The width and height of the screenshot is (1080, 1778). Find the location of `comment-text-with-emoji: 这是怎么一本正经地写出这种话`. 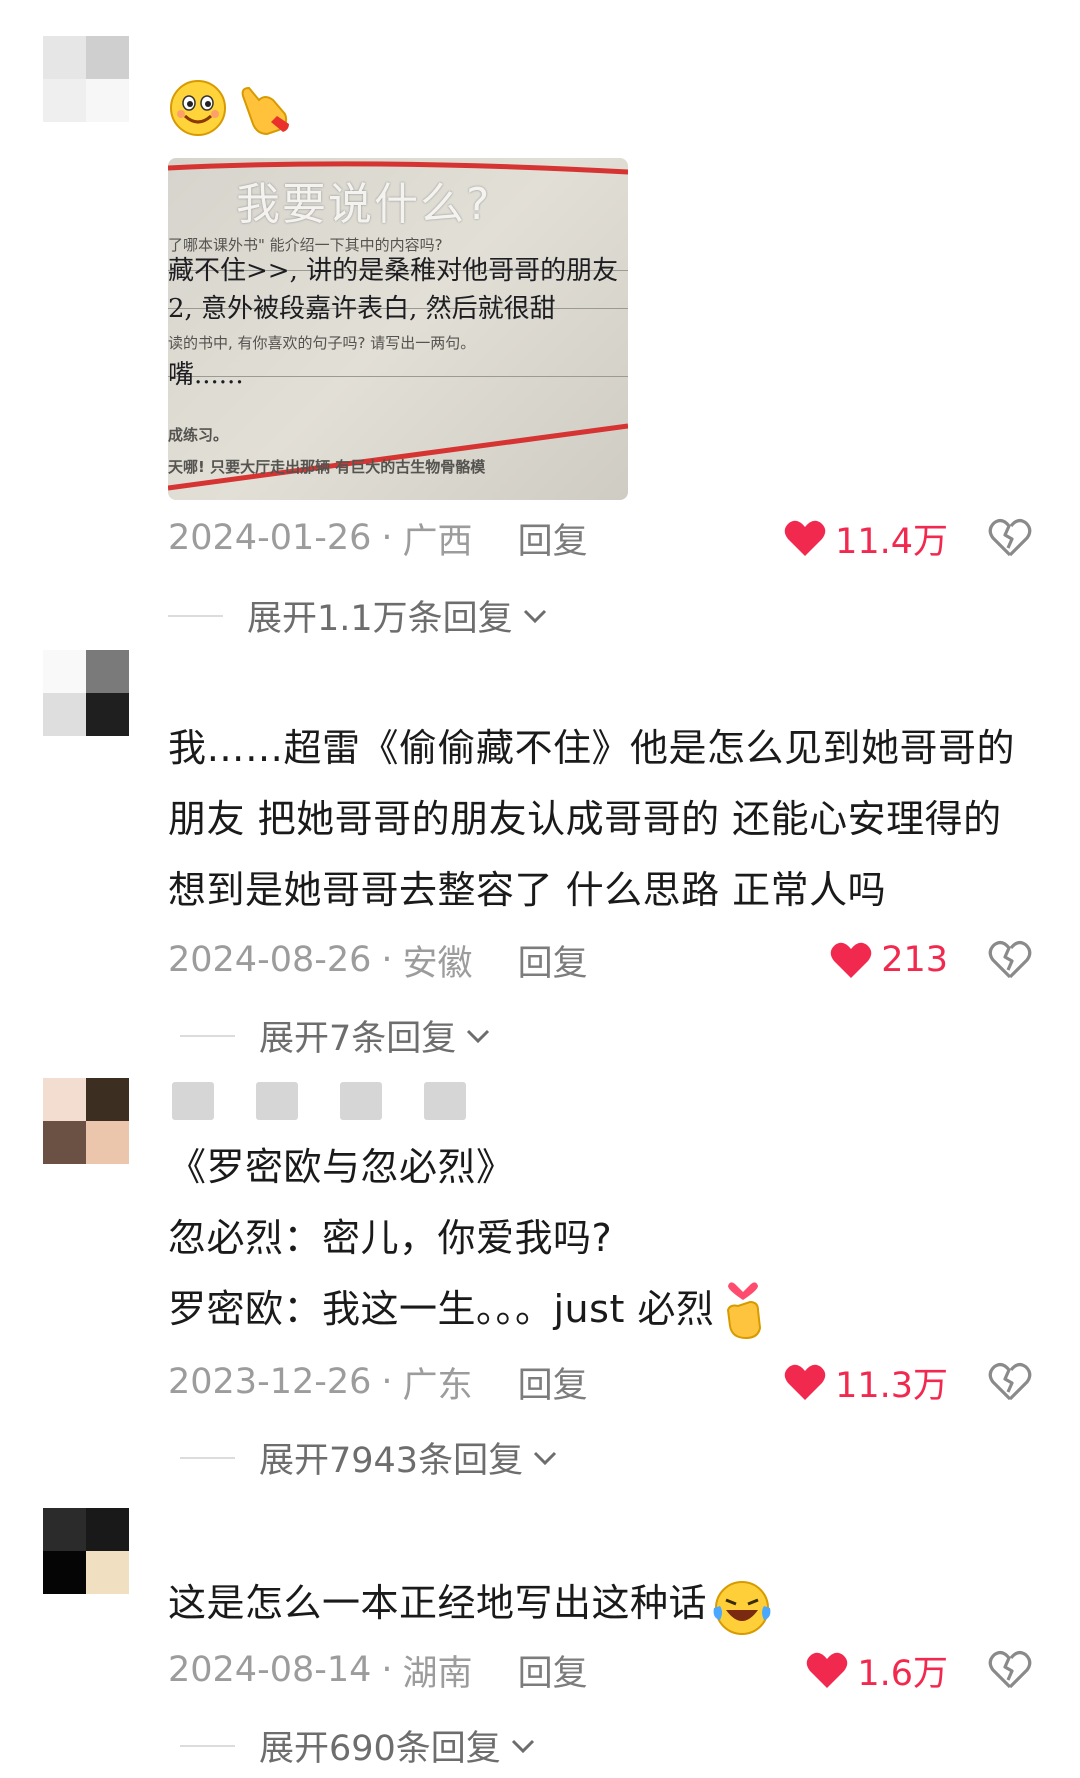

comment-text-with-emoji: 这是怎么一本正经地写出这种话 is located at coordinates (604, 1603).